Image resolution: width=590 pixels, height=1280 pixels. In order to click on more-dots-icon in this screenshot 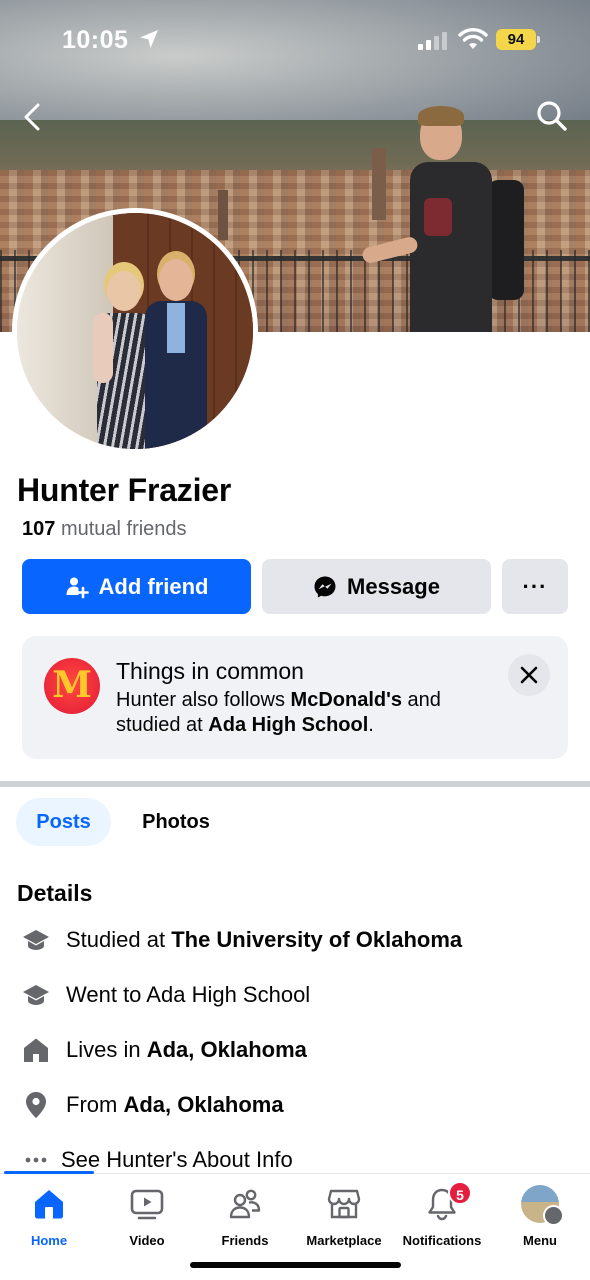, I will do `click(36, 1160)`.